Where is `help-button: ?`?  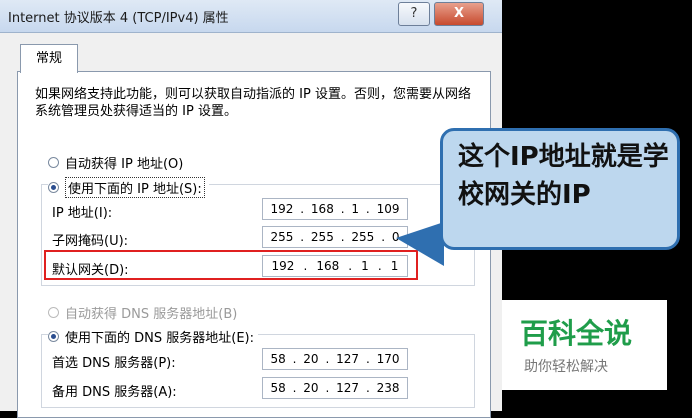
help-button: ? is located at coordinates (414, 14).